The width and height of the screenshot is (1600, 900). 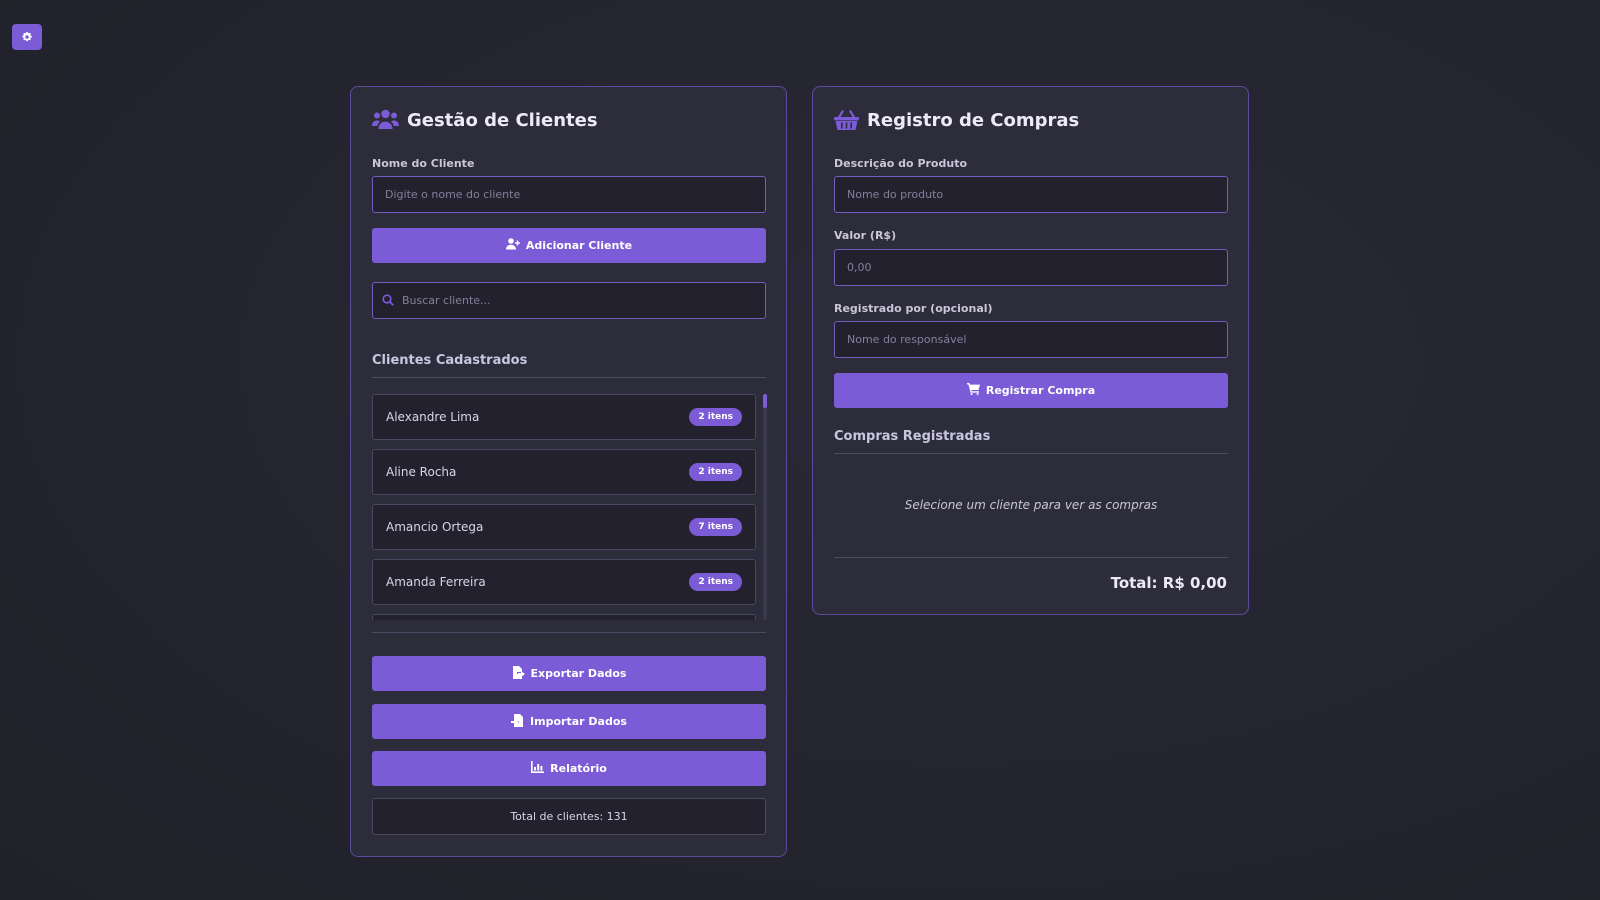 What do you see at coordinates (1031, 441) in the screenshot?
I see `registered-purchases-title: Compras Registradas` at bounding box center [1031, 441].